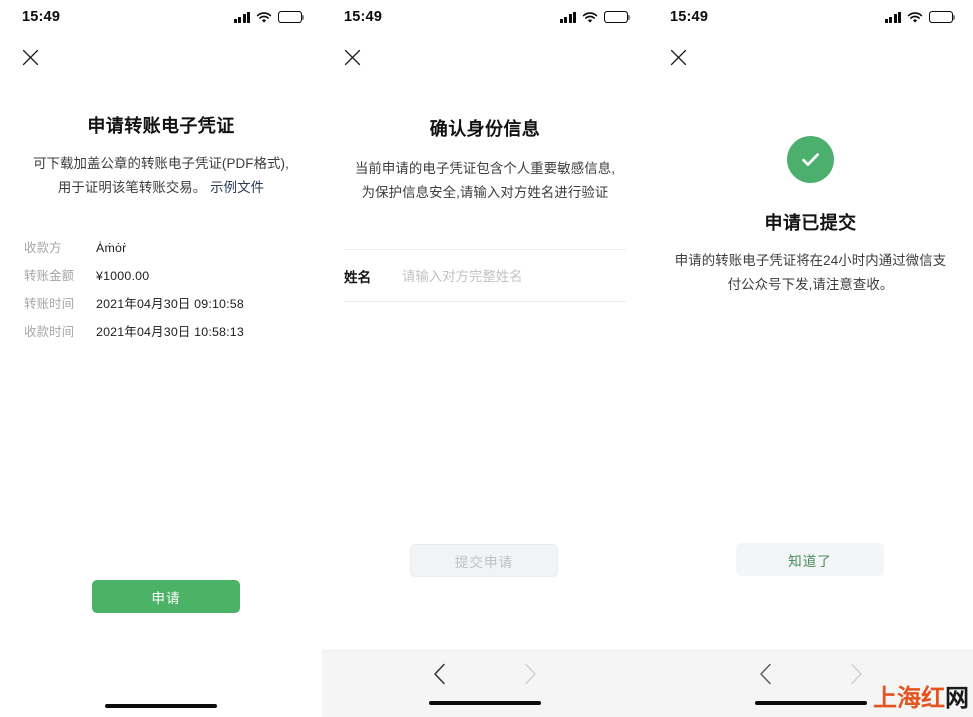 The image size is (973, 717). I want to click on watermark-black-text: 网, so click(957, 698).